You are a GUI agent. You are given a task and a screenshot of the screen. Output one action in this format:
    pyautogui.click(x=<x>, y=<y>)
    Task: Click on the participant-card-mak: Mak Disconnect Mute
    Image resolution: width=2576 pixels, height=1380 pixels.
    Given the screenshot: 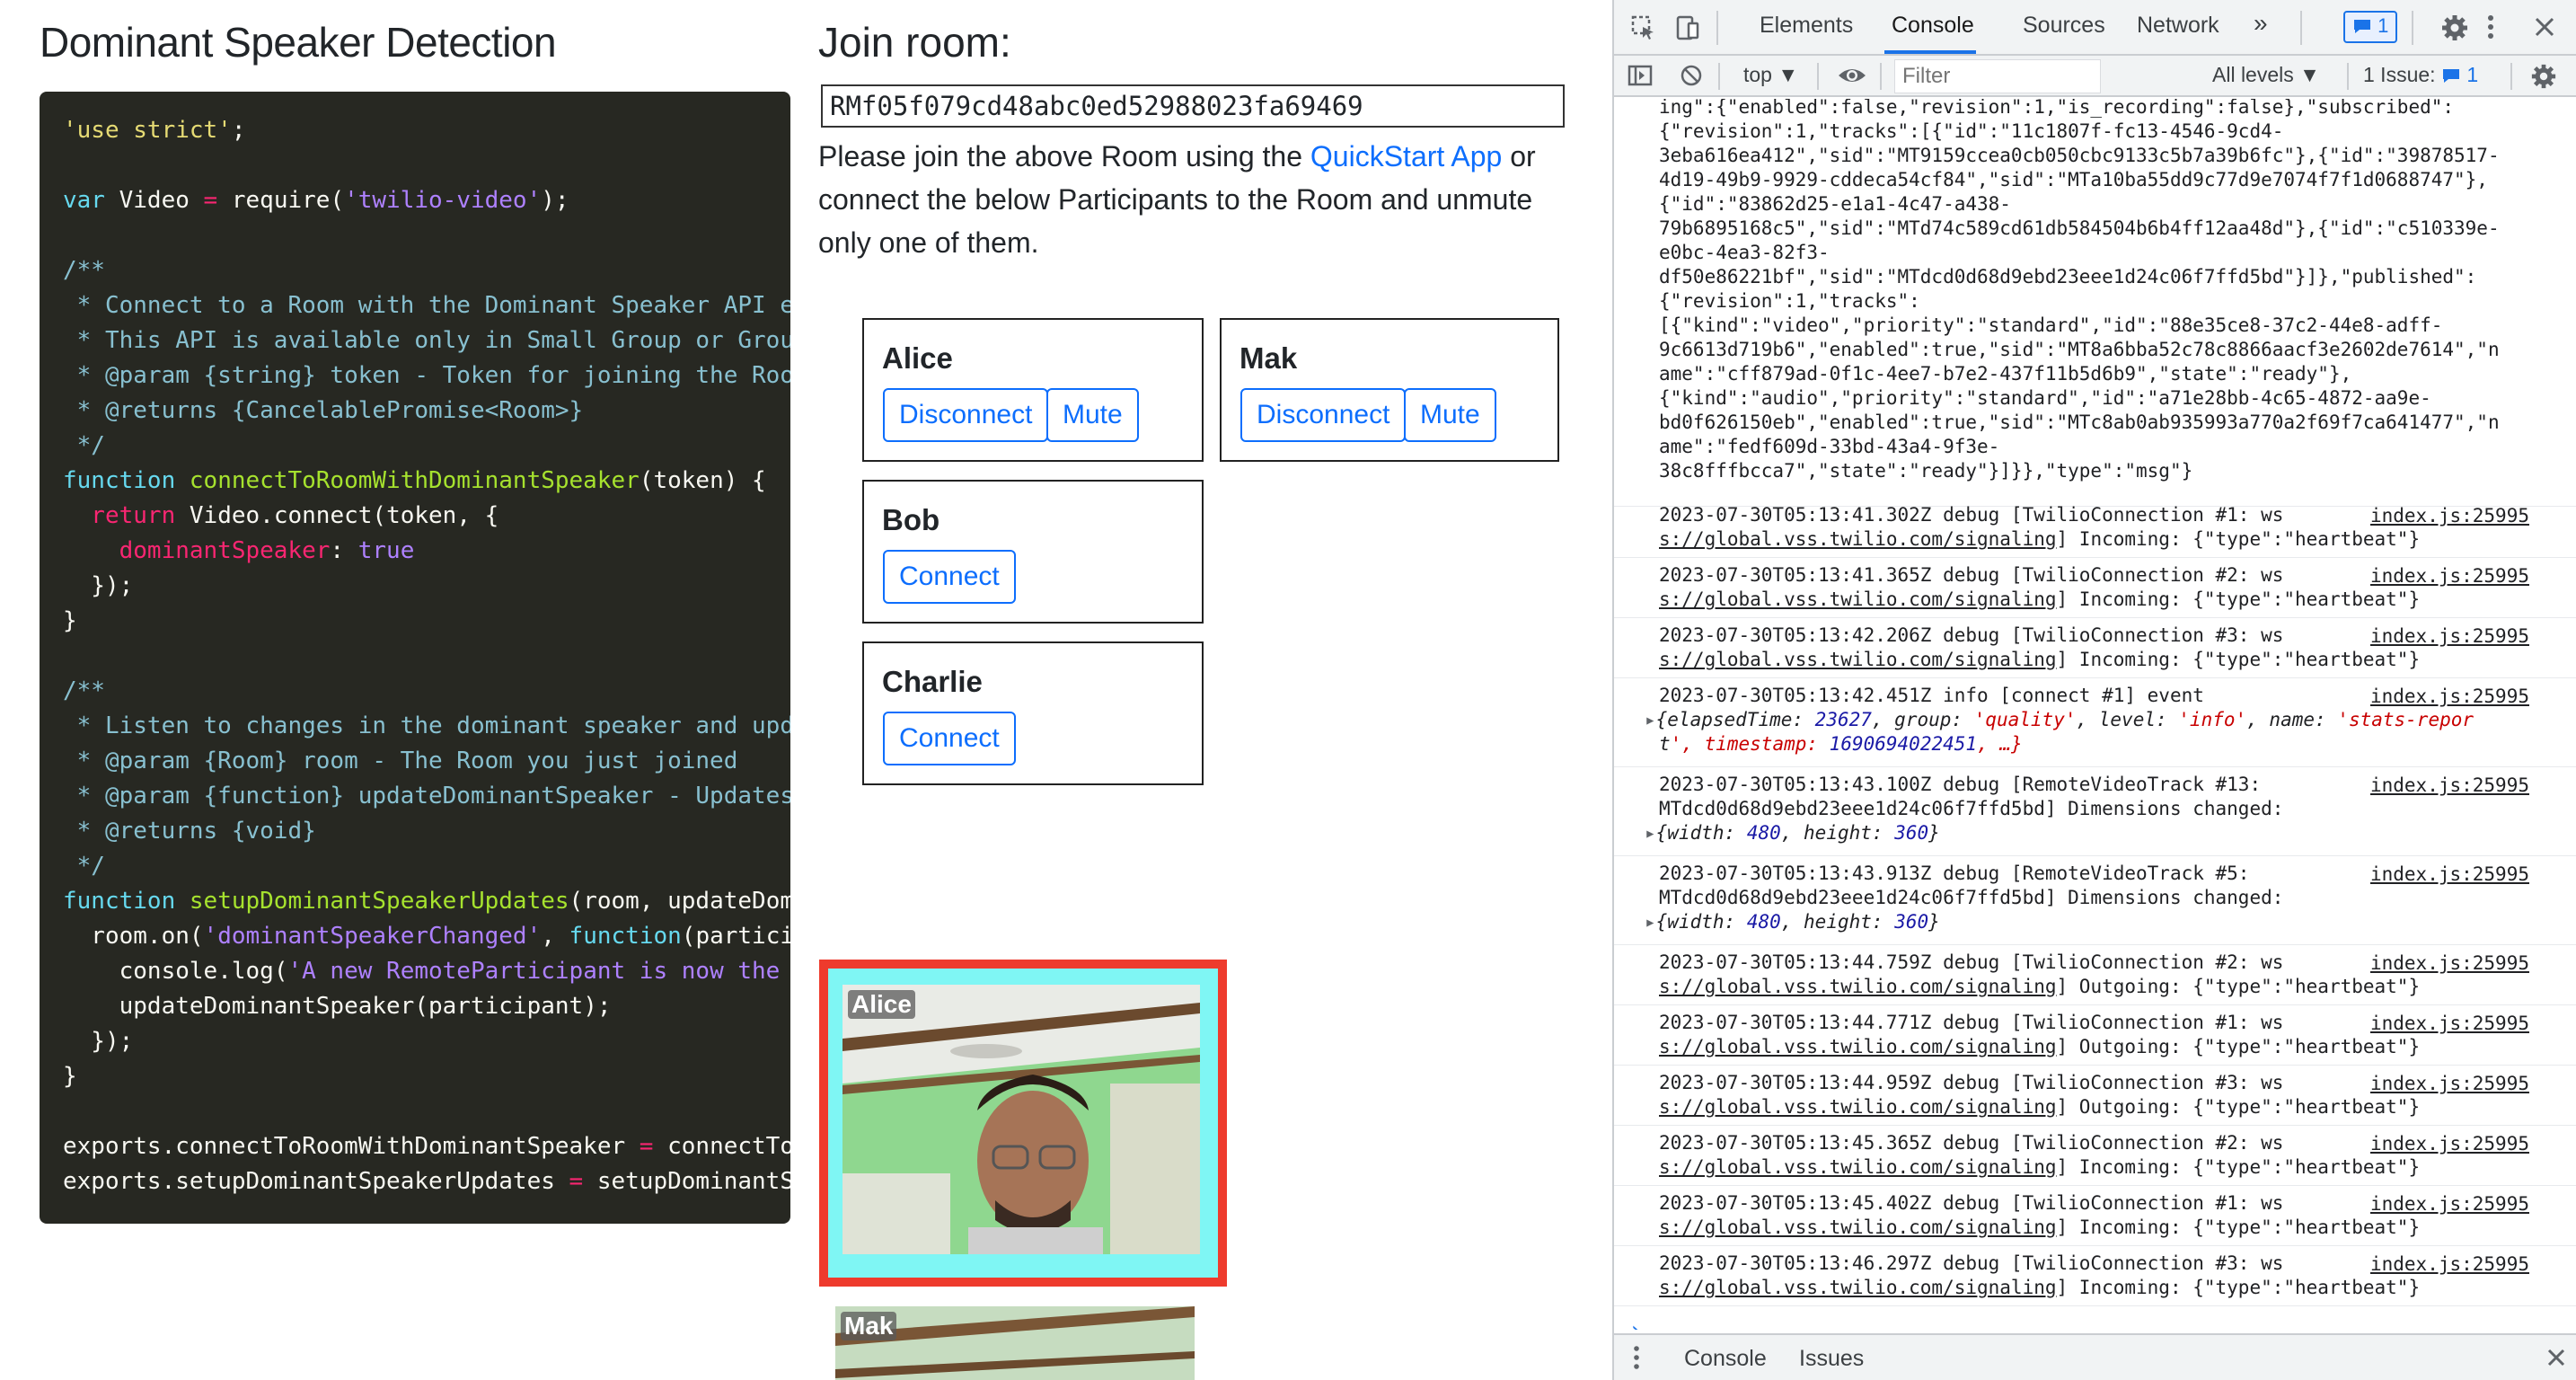 What is the action you would take?
    pyautogui.click(x=1389, y=390)
    